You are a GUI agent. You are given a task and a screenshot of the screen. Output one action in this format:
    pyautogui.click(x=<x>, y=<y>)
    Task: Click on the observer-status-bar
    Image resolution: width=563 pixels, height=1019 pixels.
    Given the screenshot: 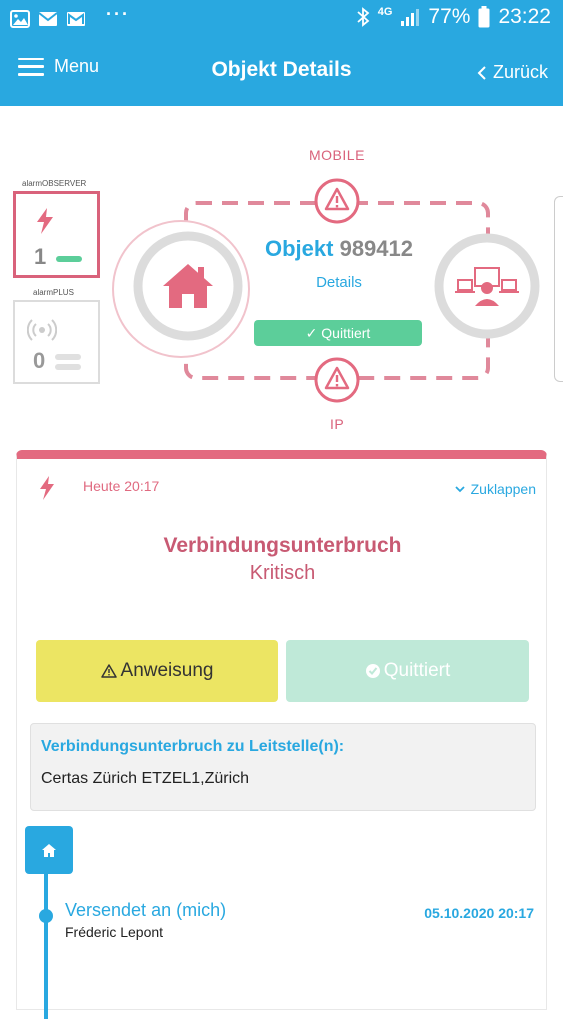 What is the action you would take?
    pyautogui.click(x=69, y=259)
    